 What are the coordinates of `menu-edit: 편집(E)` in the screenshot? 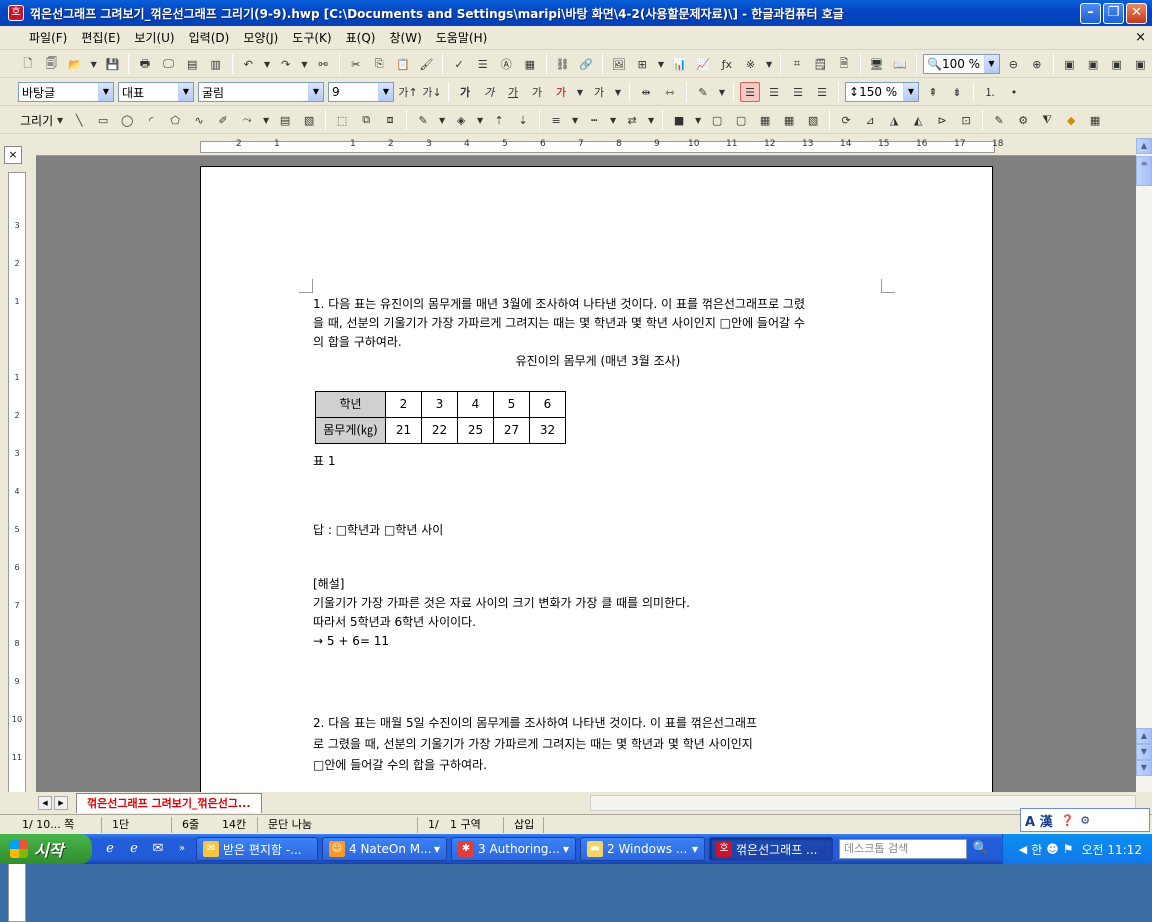 It's located at (100, 37).